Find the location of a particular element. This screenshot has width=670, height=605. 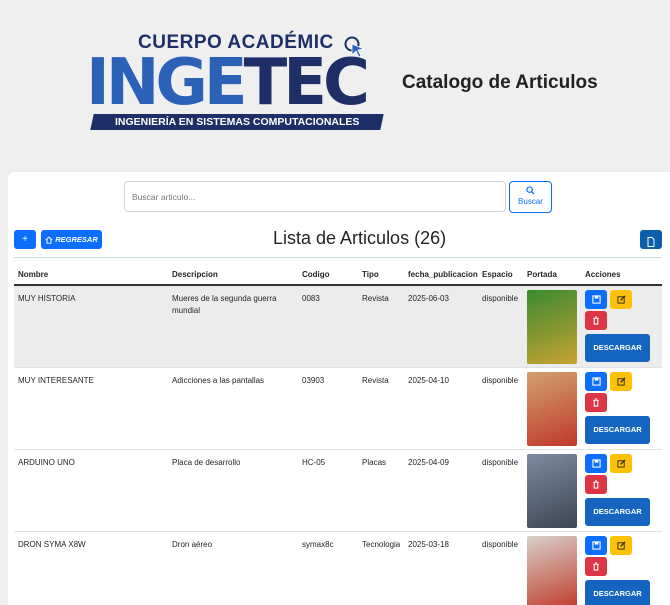

export-pdf-button is located at coordinates (651, 239).